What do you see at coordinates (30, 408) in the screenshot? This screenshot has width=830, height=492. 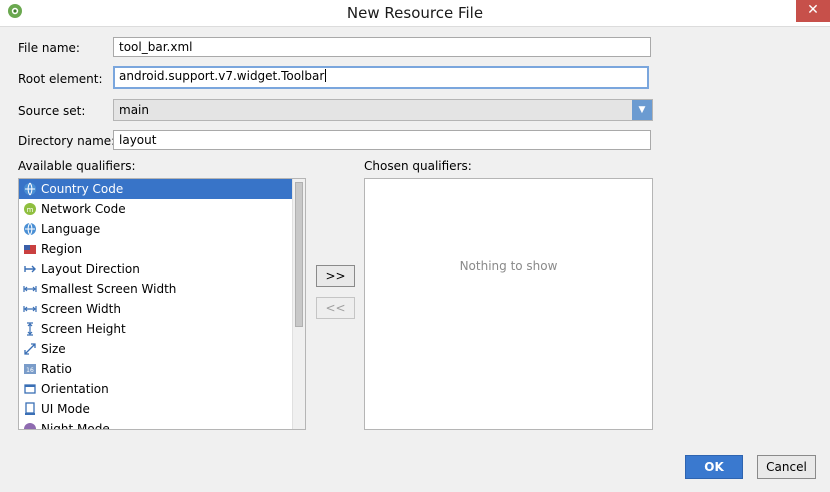 I see `ui-mode-icon` at bounding box center [30, 408].